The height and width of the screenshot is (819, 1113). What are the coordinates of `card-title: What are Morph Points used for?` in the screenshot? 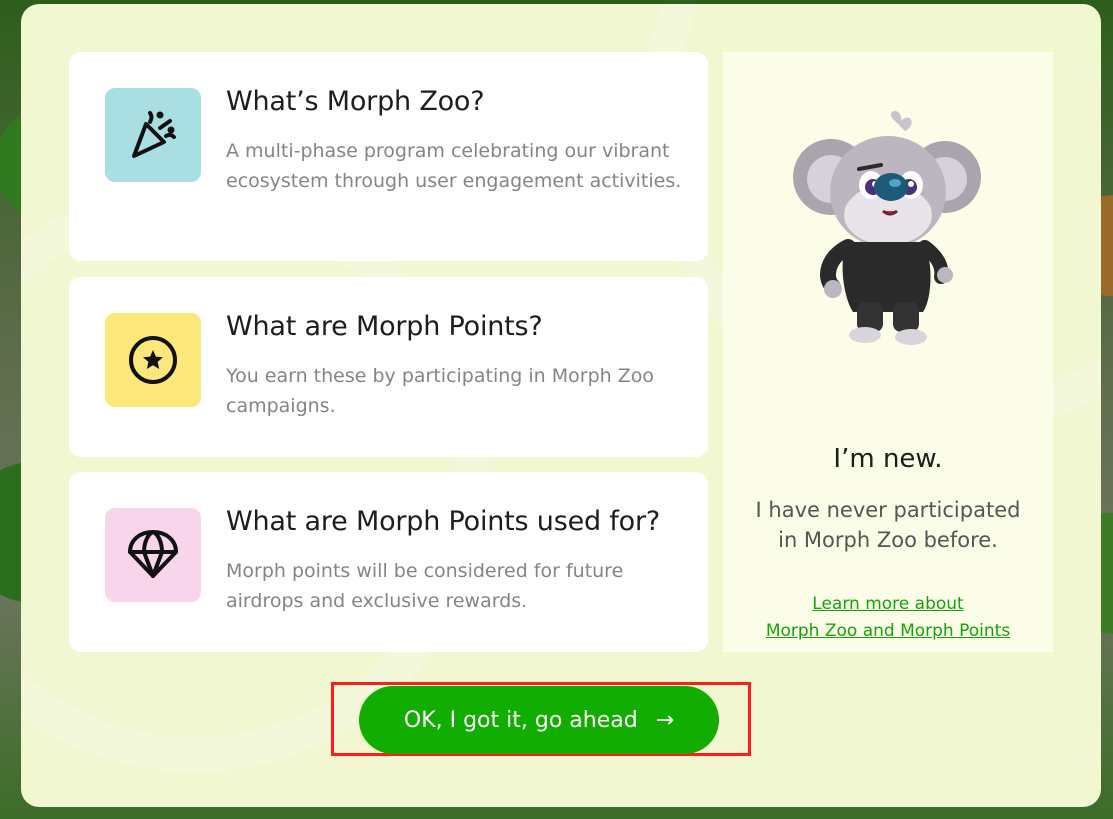 It's located at (443, 521).